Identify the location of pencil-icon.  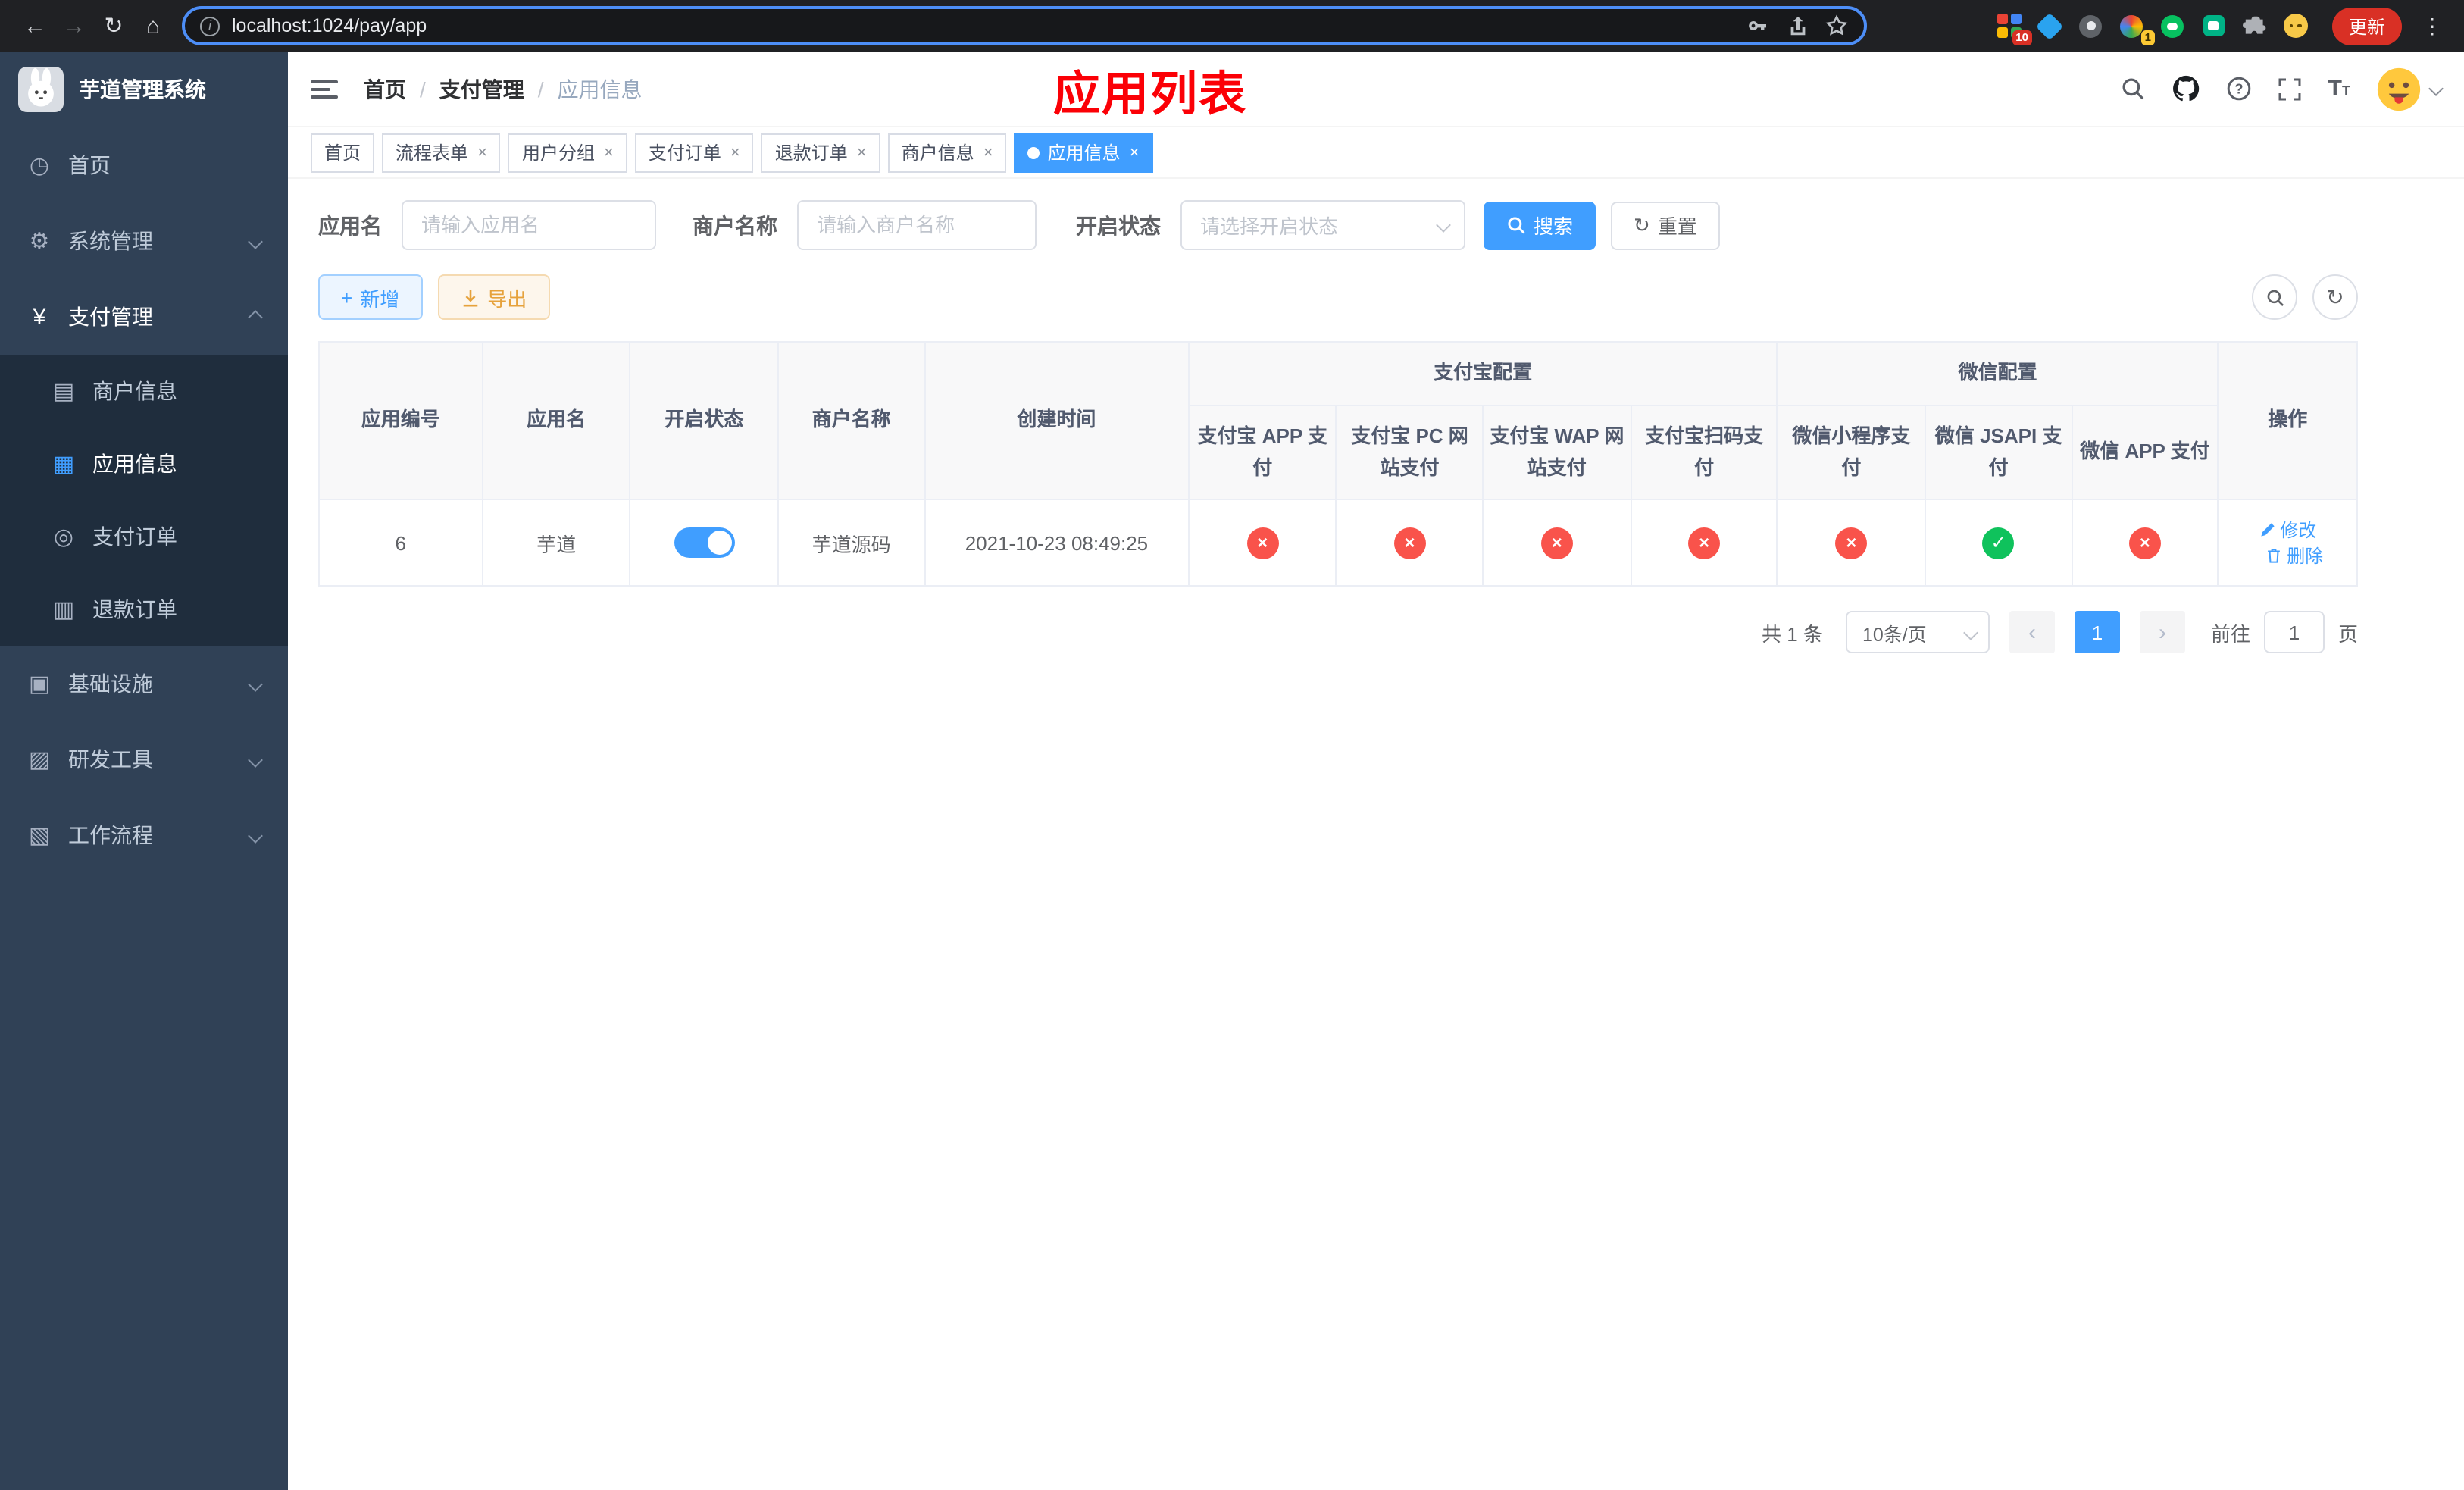
(2267, 530).